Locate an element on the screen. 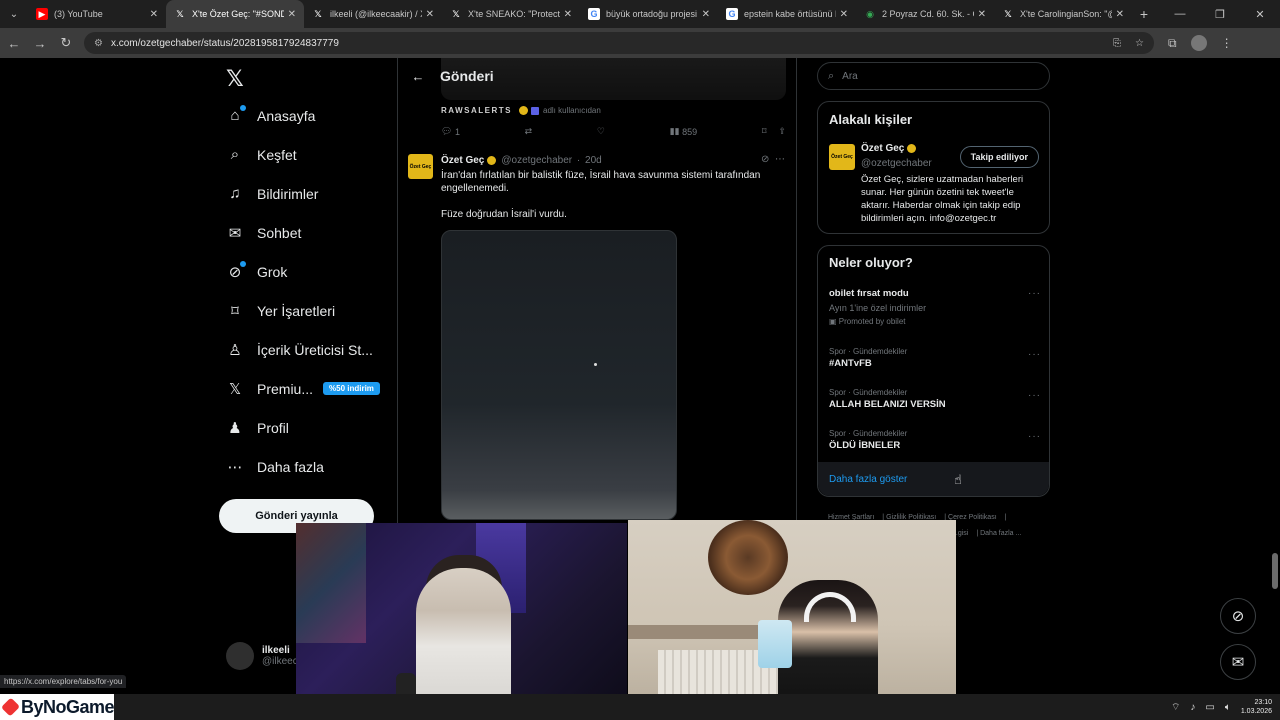  trend-category: Spor · Gündemdekiler is located at coordinates (868, 392).